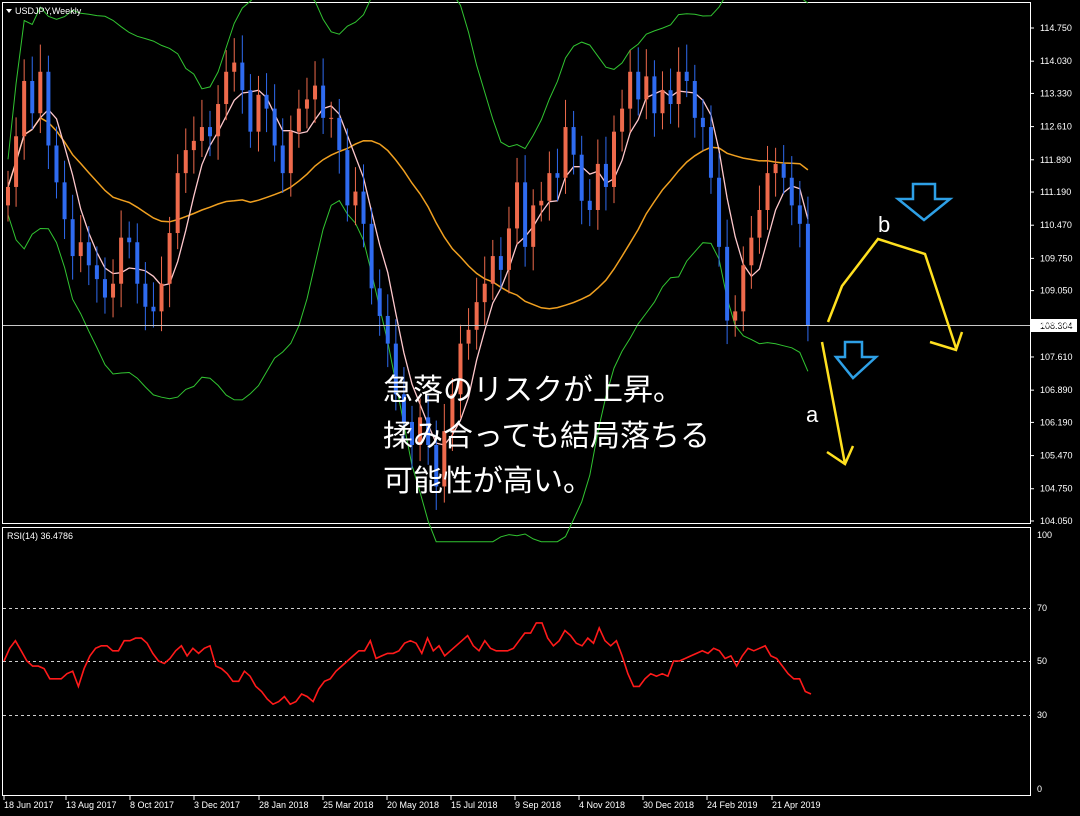 The height and width of the screenshot is (816, 1080). Describe the element at coordinates (812, 414) in the screenshot. I see `wave-label-a: a` at that location.